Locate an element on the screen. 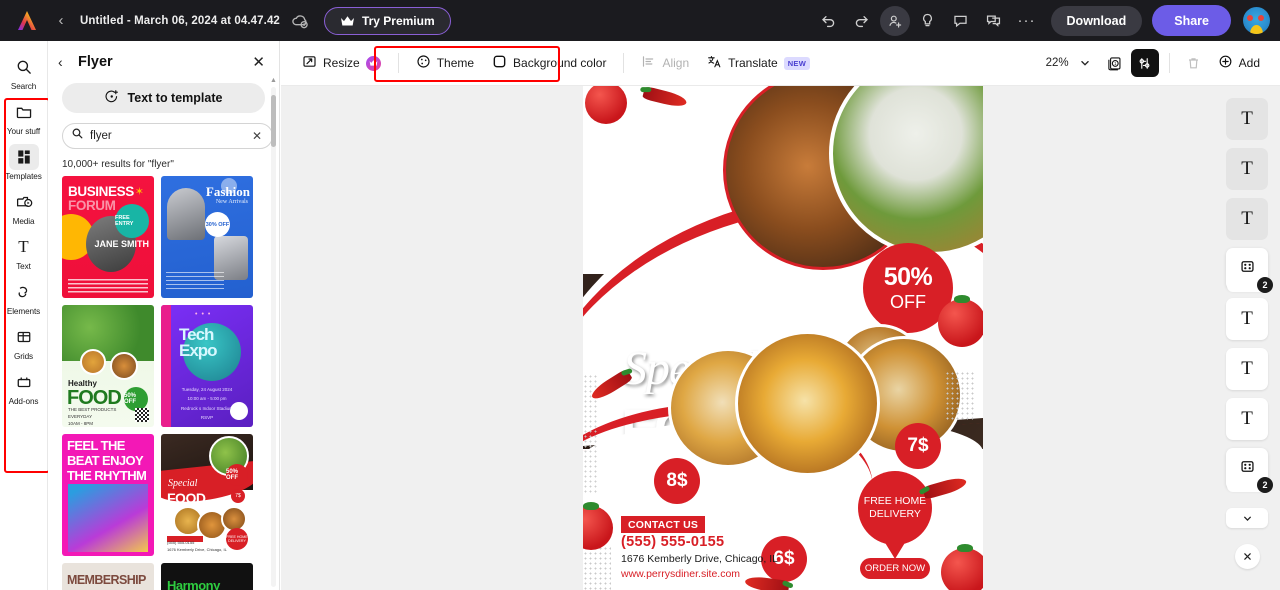 The height and width of the screenshot is (590, 1280). app-logo-icon is located at coordinates (27, 21).